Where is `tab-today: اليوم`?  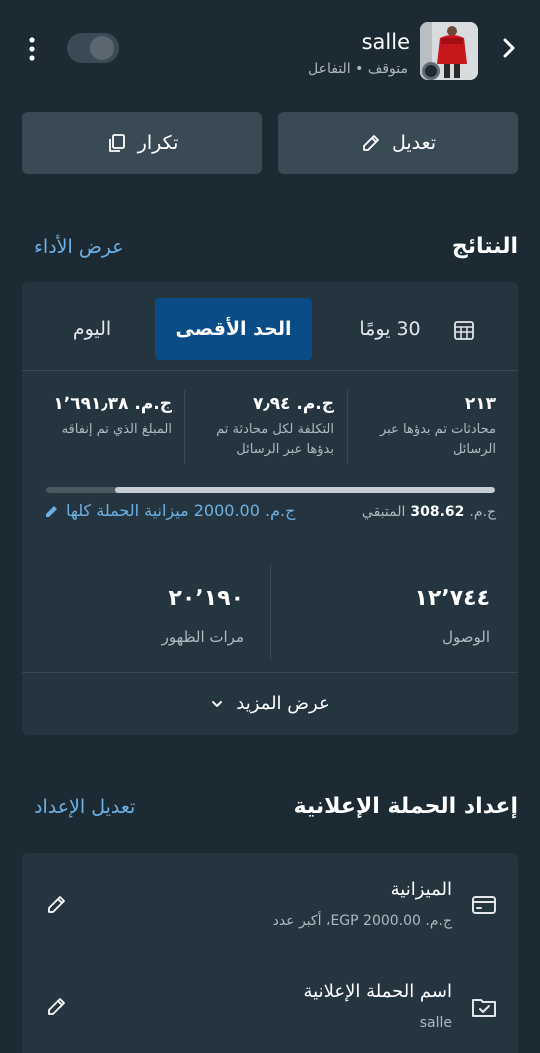 tab-today: اليوم is located at coordinates (92, 329).